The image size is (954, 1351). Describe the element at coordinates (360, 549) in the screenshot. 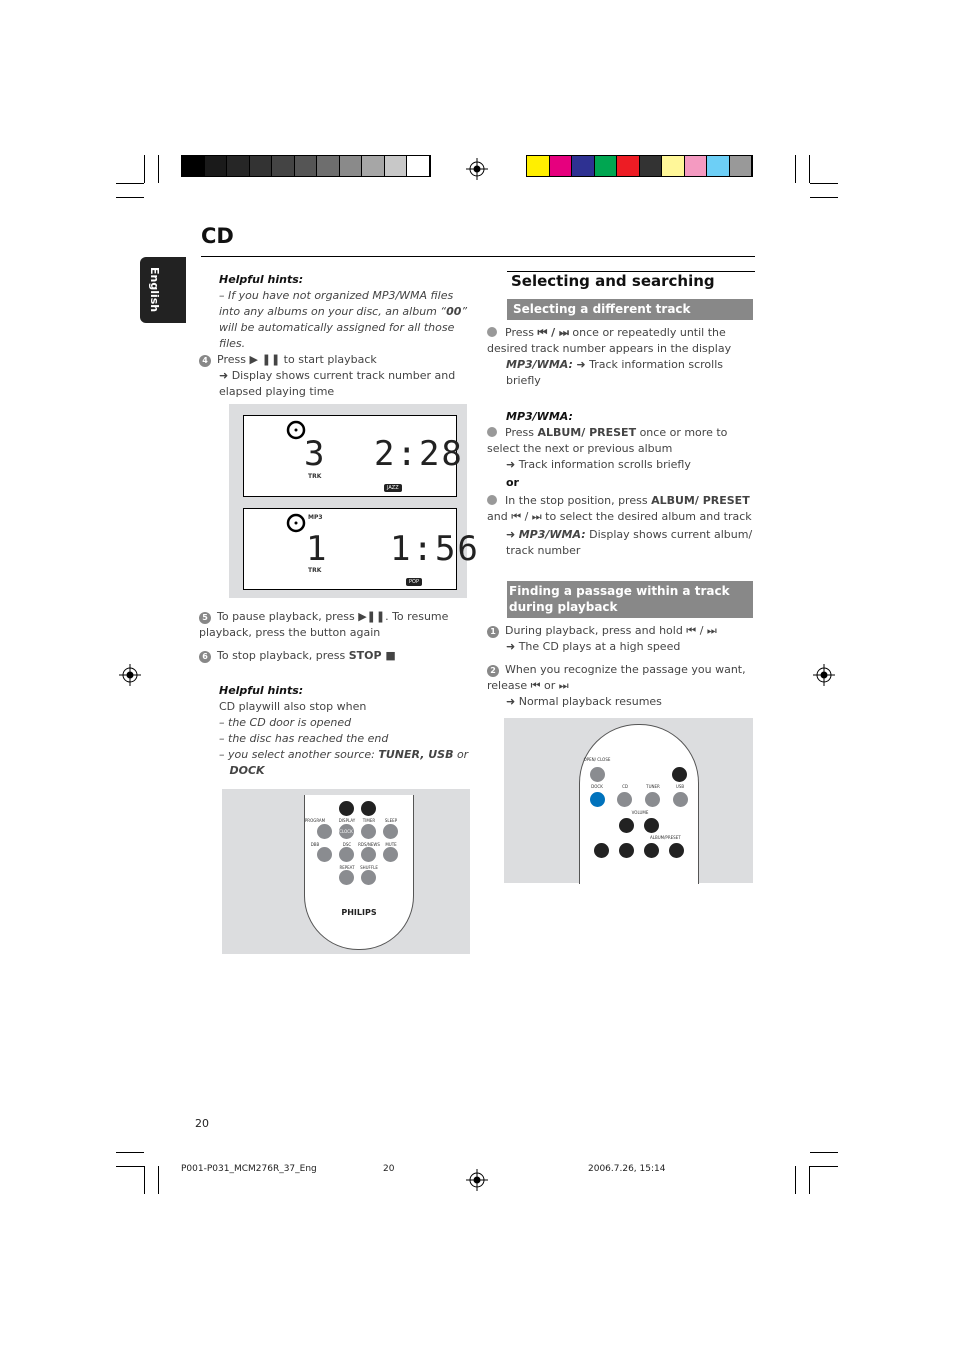

I see `lcd-display-mp3: MP3 1 1:56 TRK POP` at that location.